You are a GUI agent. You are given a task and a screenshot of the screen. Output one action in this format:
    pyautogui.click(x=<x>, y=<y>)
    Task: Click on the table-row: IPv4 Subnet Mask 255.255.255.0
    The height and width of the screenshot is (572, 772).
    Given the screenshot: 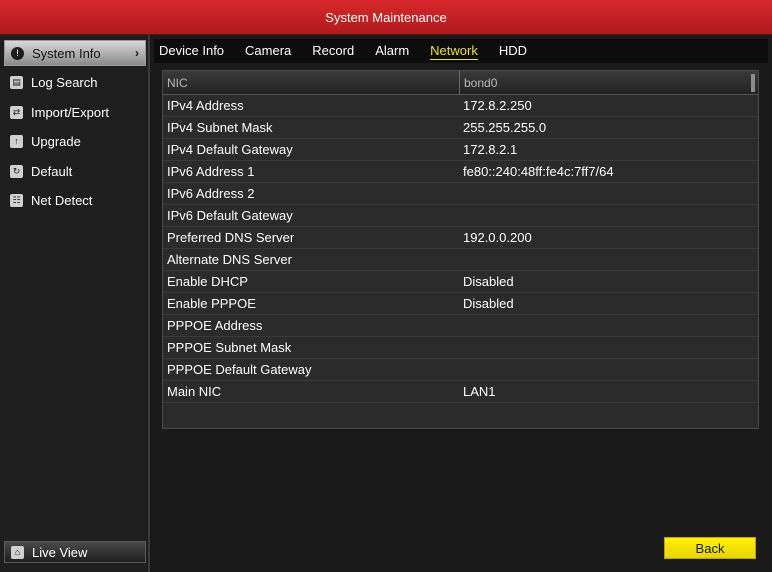 What is the action you would take?
    pyautogui.click(x=460, y=128)
    